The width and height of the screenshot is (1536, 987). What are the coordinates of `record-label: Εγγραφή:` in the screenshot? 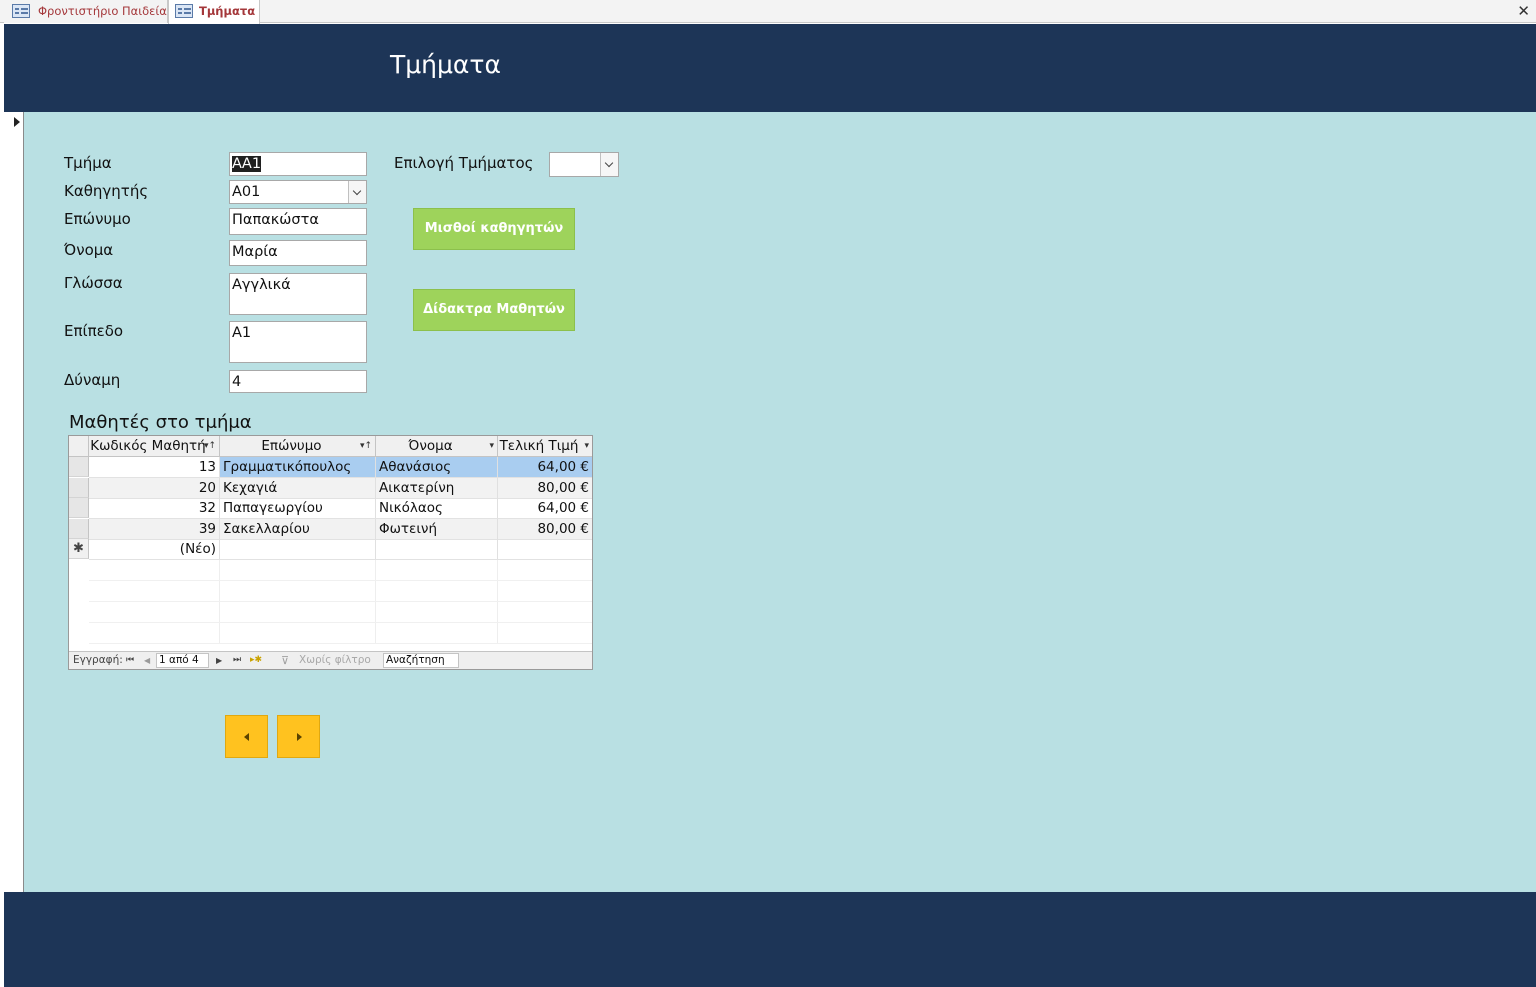 It's located at (98, 660).